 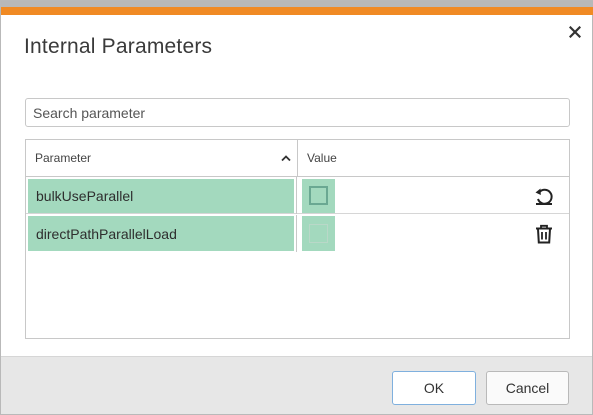 I want to click on dialog-footer: OK Cancel, so click(x=296, y=385).